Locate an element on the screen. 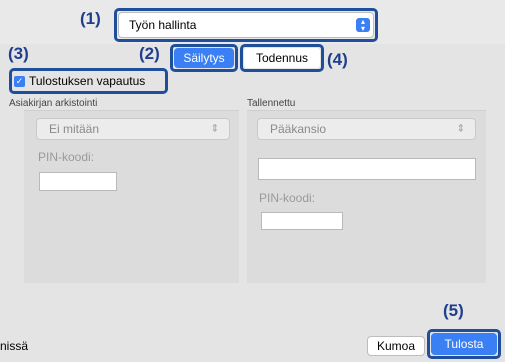 The image size is (505, 362). cancel-button: Kumoa is located at coordinates (396, 346).